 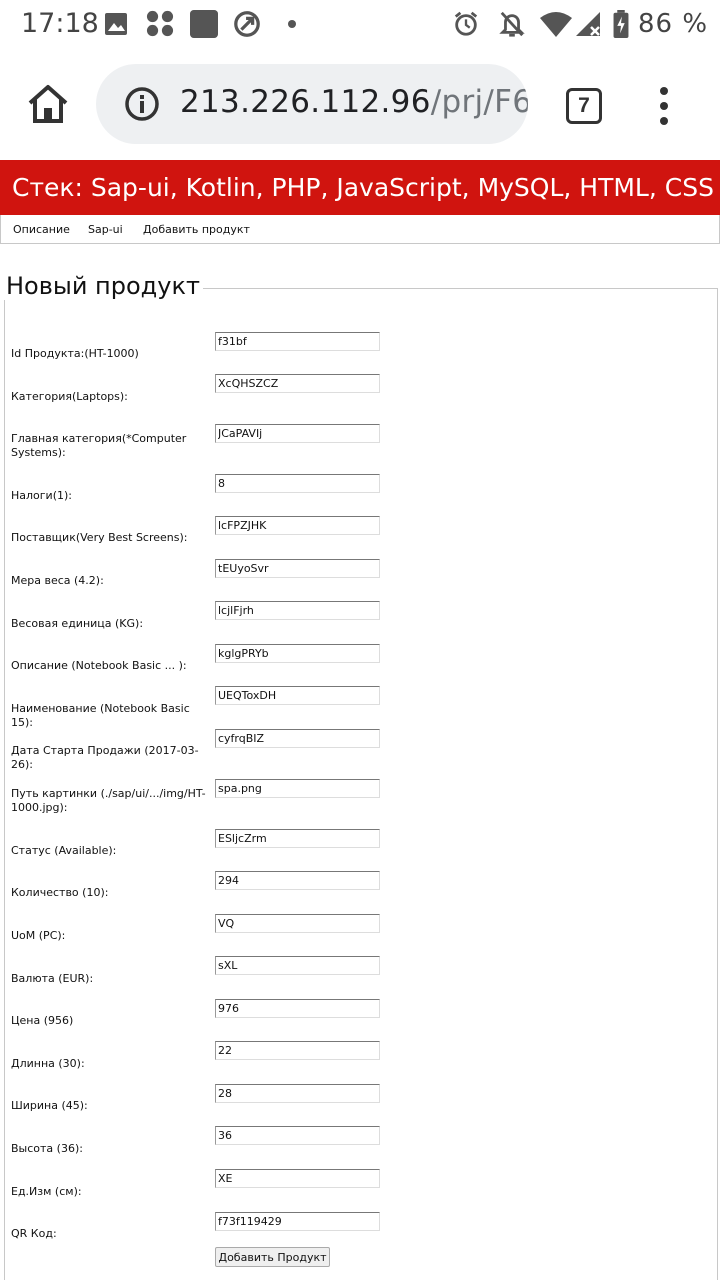 What do you see at coordinates (664, 106) in the screenshot?
I see `more-vert-icon` at bounding box center [664, 106].